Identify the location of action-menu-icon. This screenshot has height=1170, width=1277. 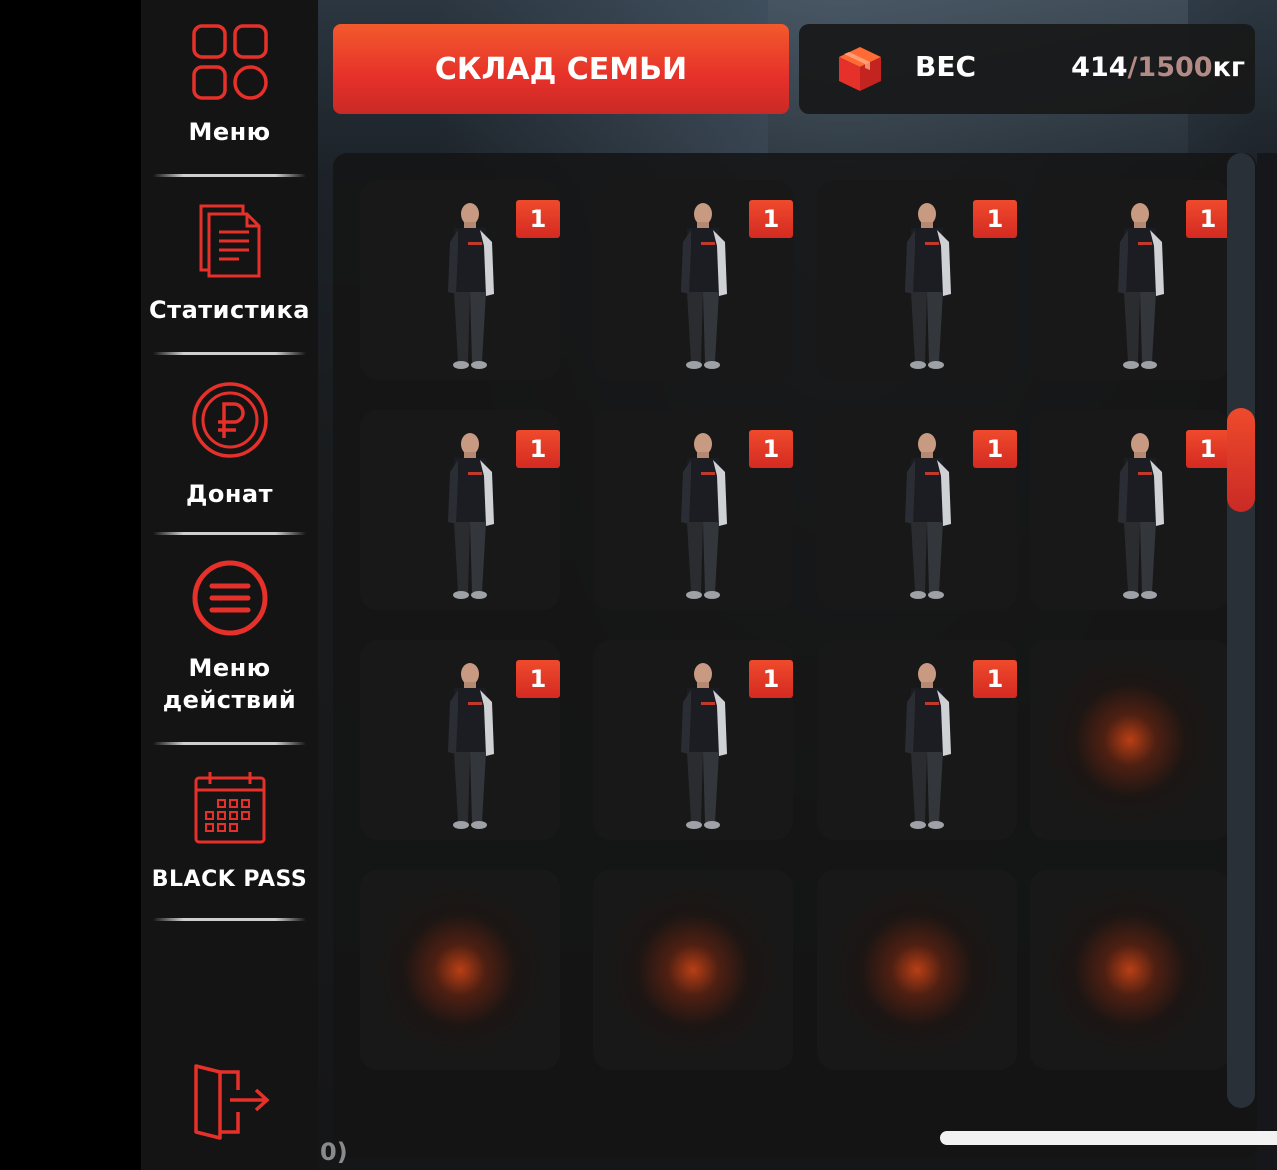
(229, 598).